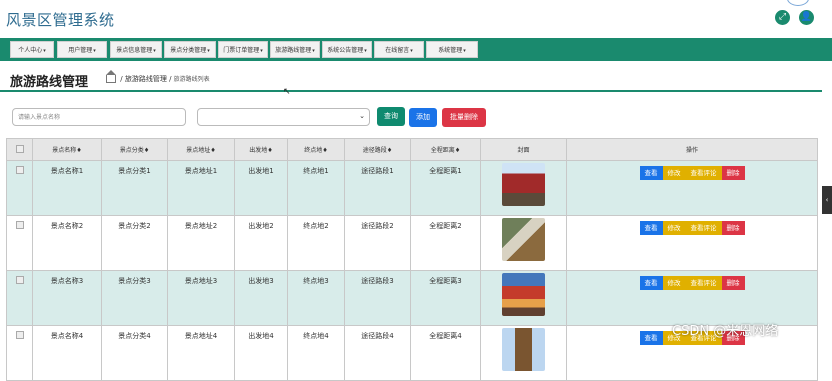  What do you see at coordinates (32, 49) in the screenshot?
I see `nav-item-personal-center: 个人中心▾` at bounding box center [32, 49].